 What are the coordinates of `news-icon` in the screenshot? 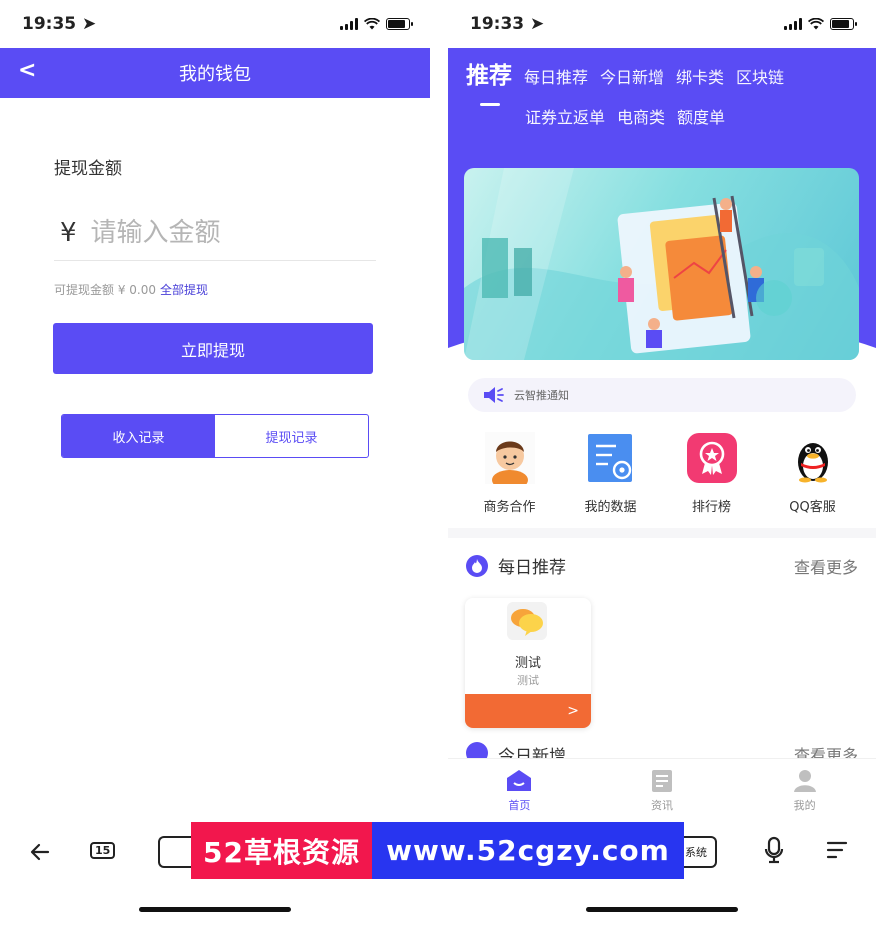 It's located at (662, 781).